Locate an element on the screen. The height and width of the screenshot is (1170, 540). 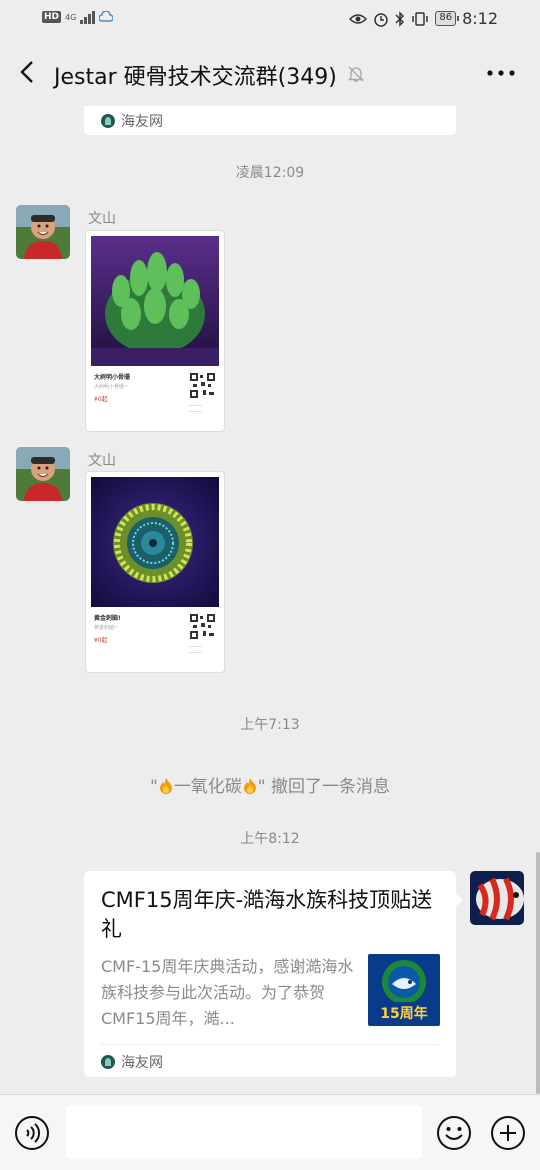
alarm-icon is located at coordinates (381, 19).